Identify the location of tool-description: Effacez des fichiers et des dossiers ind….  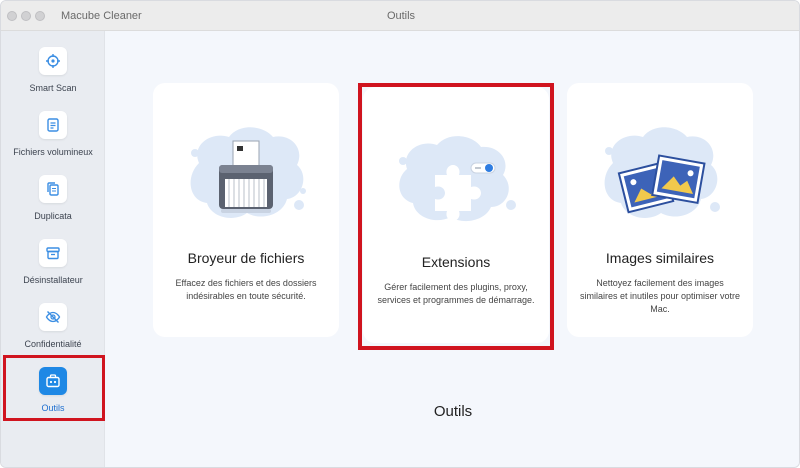
(246, 289).